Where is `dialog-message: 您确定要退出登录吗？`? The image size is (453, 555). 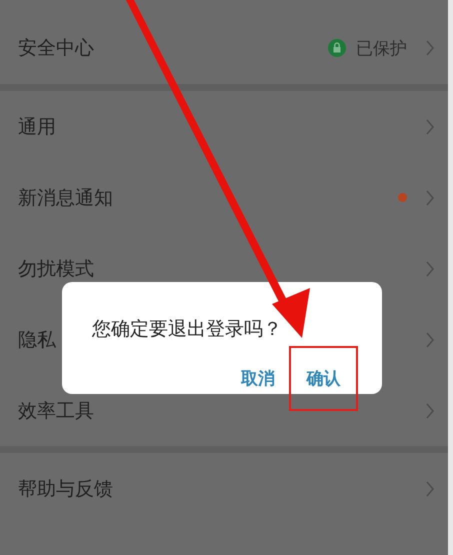 dialog-message: 您确定要退出登录吗？ is located at coordinates (187, 329).